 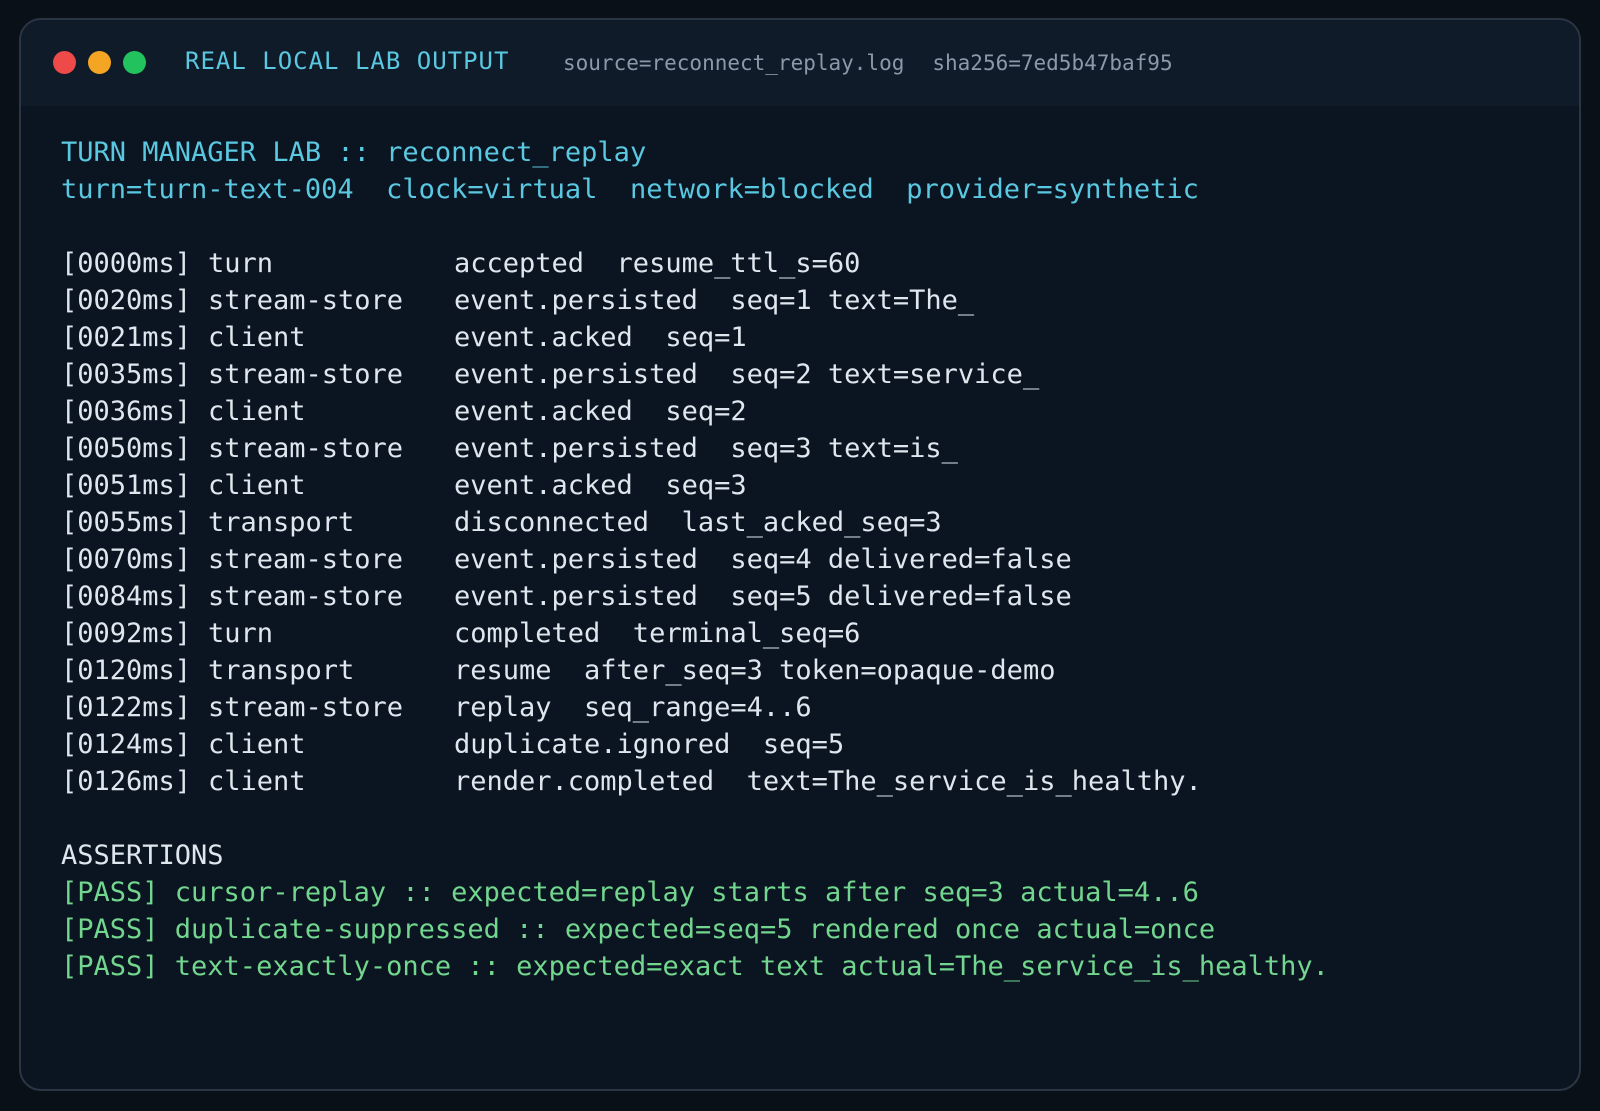 What do you see at coordinates (706, 448) in the screenshot?
I see `log-message: event.persisted seq=3 text=is_` at bounding box center [706, 448].